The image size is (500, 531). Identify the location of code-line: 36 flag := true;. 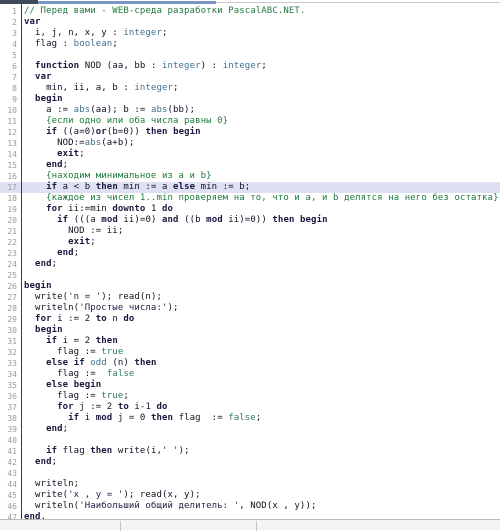
(250, 396).